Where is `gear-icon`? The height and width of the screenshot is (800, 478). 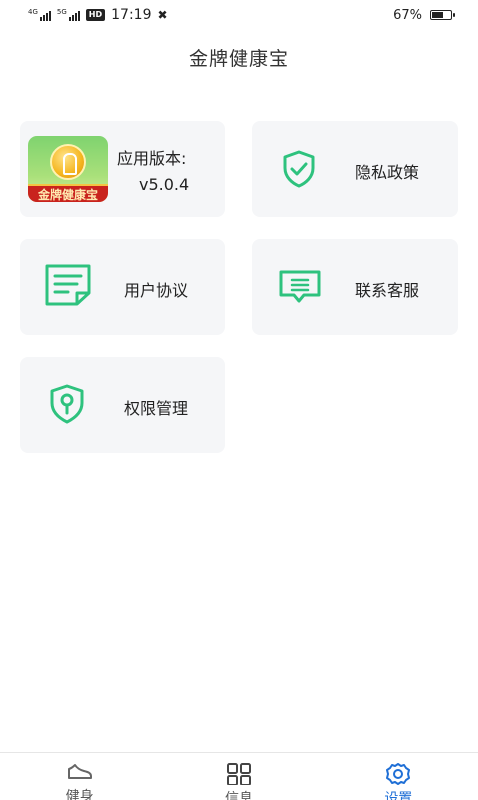 gear-icon is located at coordinates (398, 776).